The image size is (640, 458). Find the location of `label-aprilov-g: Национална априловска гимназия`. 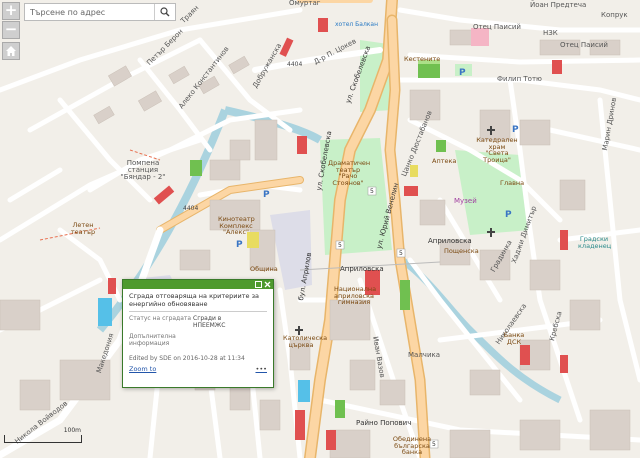

label-aprilov-g: Национална априловска гимназия is located at coordinates (355, 295).